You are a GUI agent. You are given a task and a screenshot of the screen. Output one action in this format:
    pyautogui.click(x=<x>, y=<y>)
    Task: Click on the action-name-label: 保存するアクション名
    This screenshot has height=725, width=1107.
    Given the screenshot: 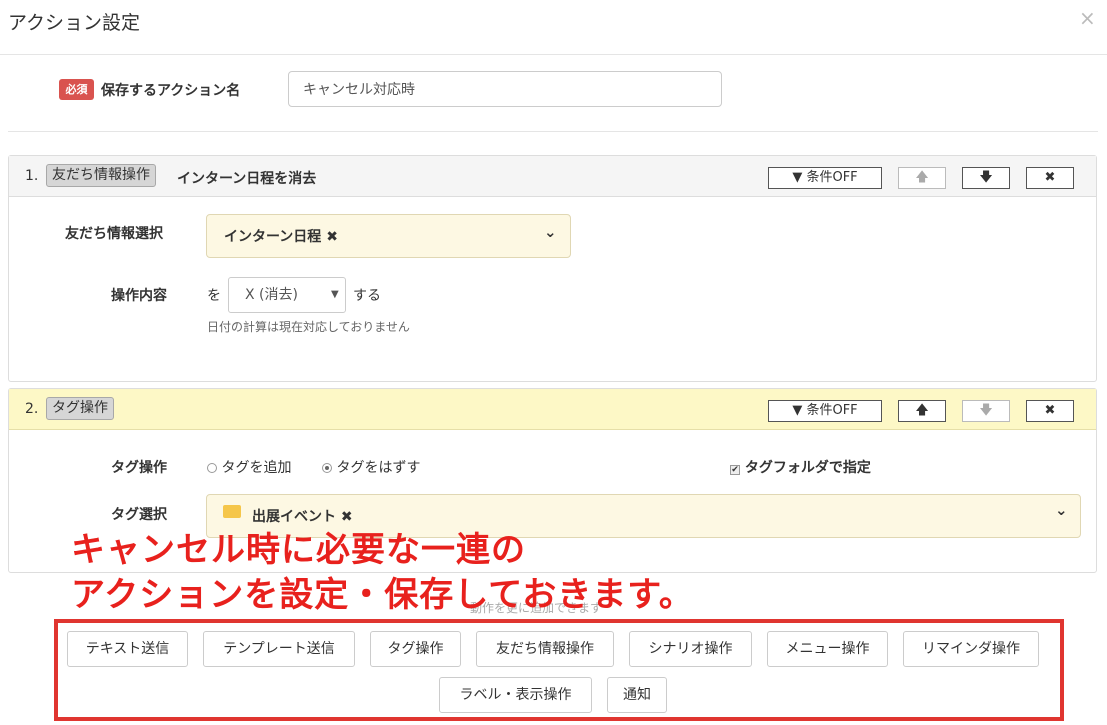 What is the action you would take?
    pyautogui.click(x=171, y=91)
    